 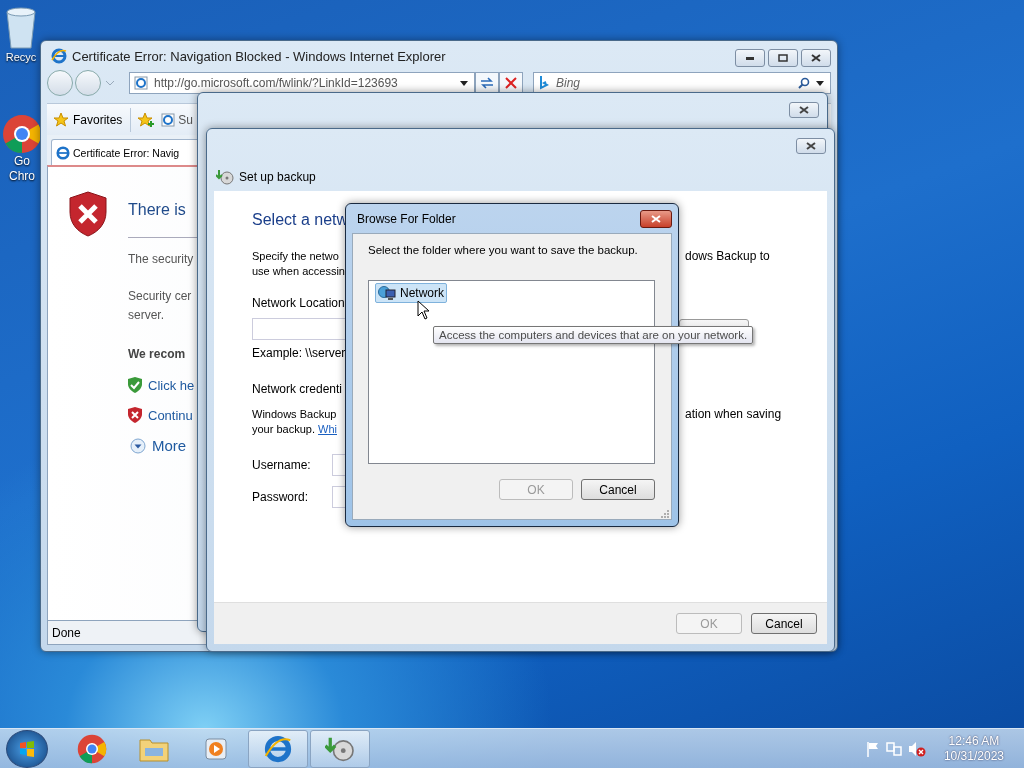 What do you see at coordinates (160, 306) in the screenshot?
I see `paragraph: Security cer server.` at bounding box center [160, 306].